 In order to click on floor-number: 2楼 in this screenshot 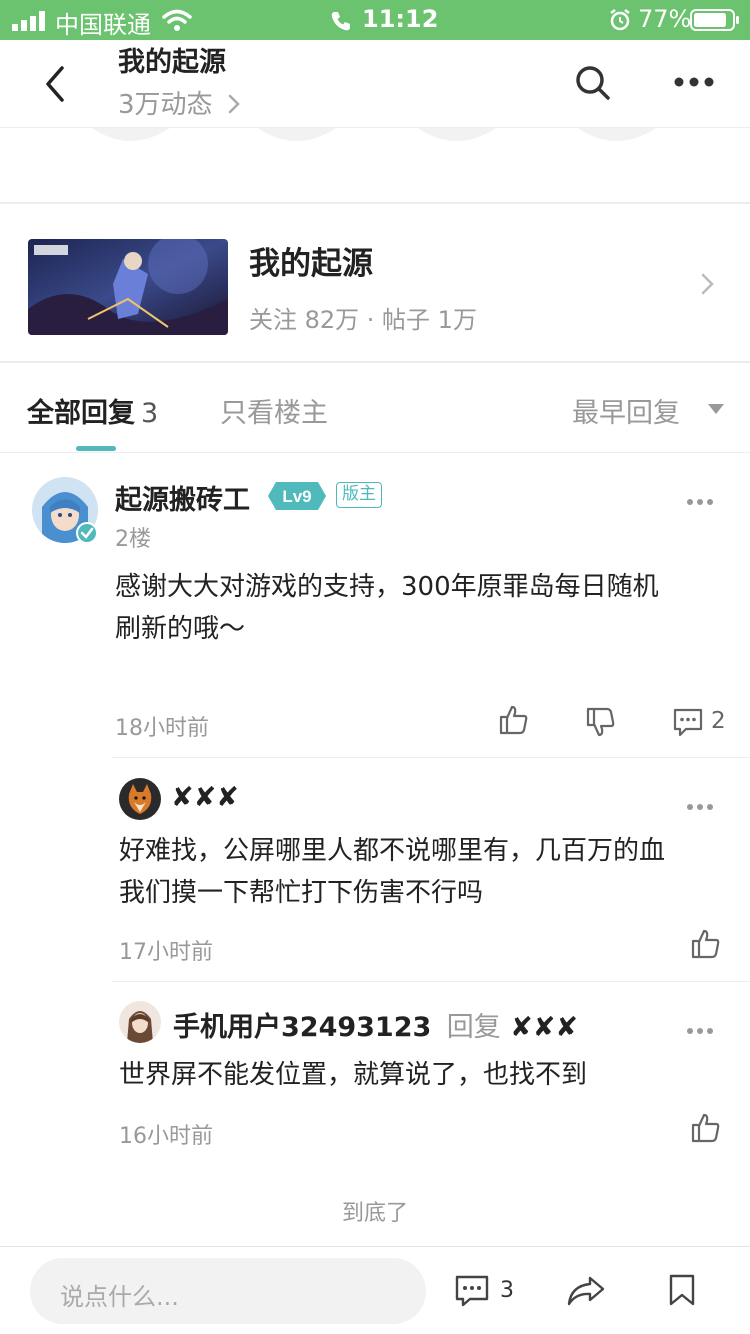, I will do `click(133, 539)`.